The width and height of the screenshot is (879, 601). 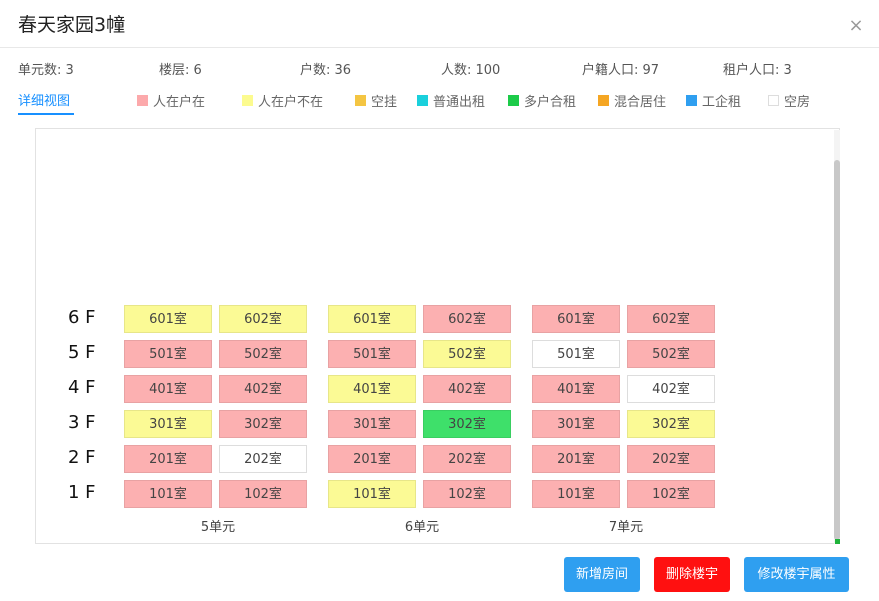 I want to click on floor-label: 1 F, so click(x=82, y=492).